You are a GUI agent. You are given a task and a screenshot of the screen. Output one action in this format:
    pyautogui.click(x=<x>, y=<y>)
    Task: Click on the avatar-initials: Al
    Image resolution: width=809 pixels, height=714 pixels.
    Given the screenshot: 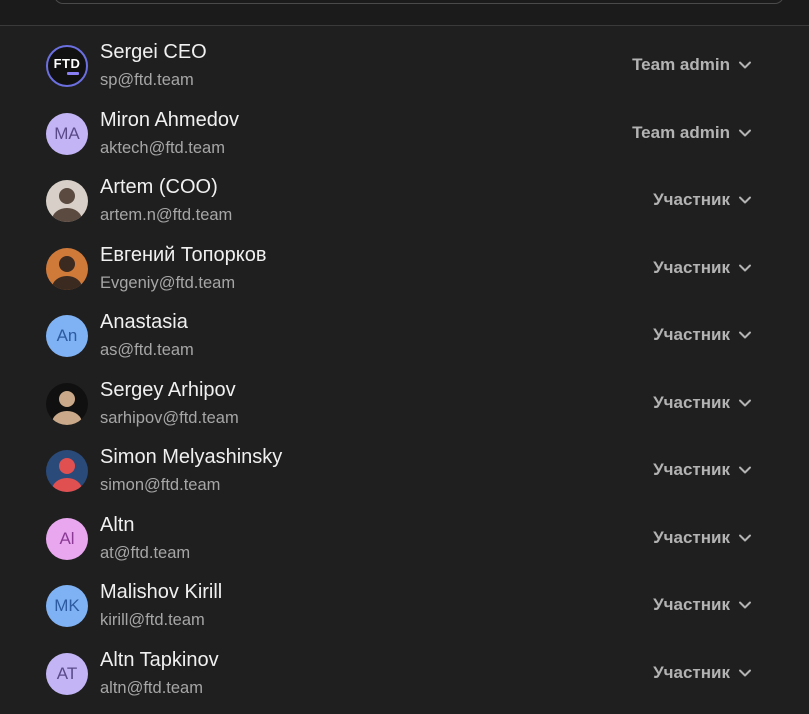 What is the action you would take?
    pyautogui.click(x=67, y=538)
    